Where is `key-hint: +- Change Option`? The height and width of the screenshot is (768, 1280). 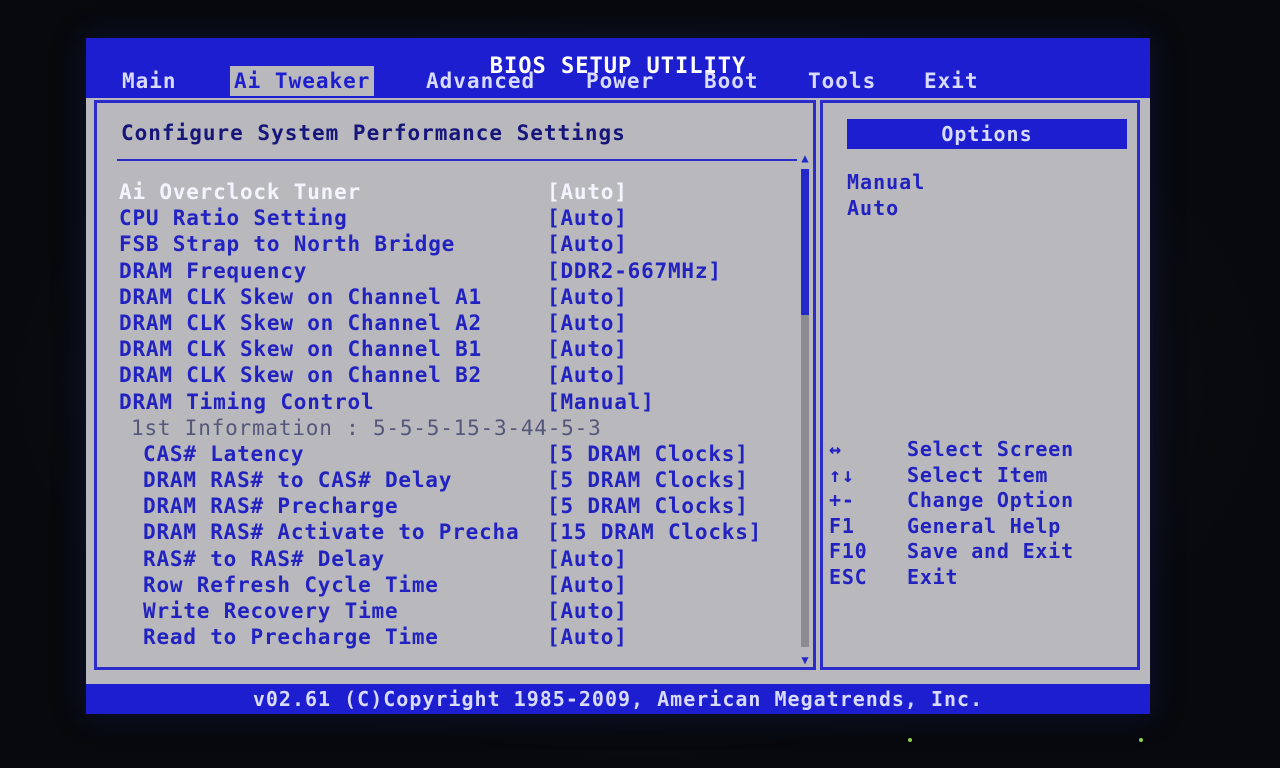 key-hint: +- Change Option is located at coordinates (979, 501).